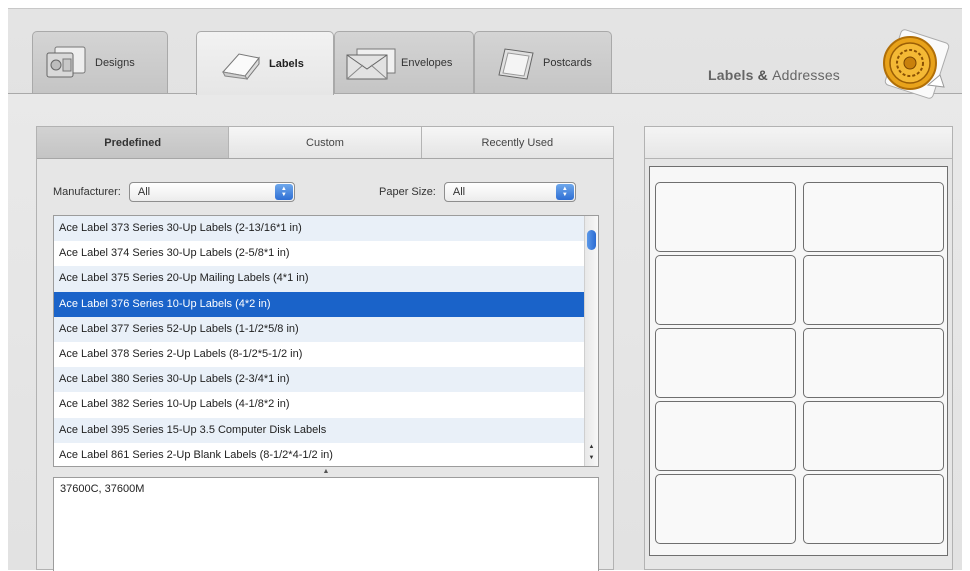  What do you see at coordinates (66, 61) in the screenshot?
I see `designs-icon` at bounding box center [66, 61].